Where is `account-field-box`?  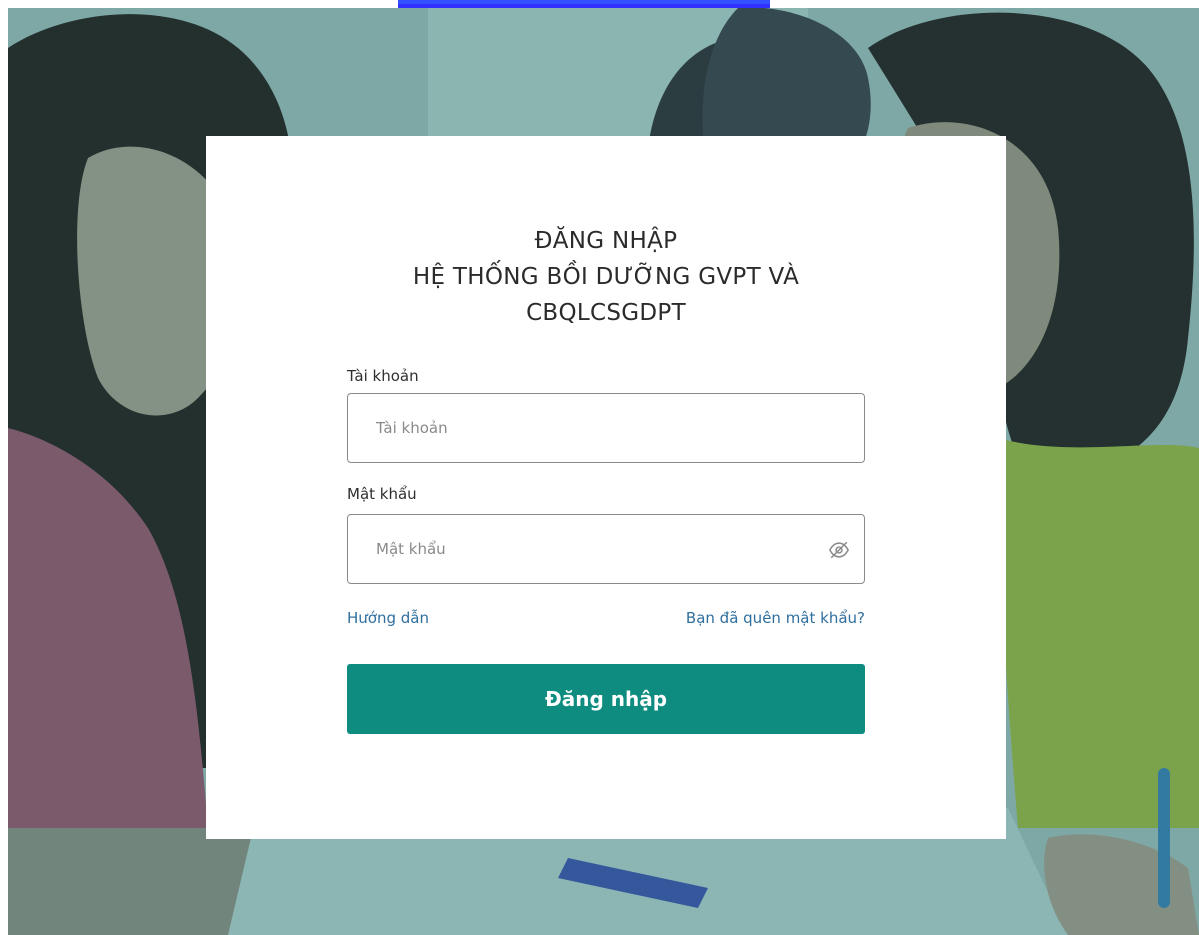
account-field-box is located at coordinates (606, 428).